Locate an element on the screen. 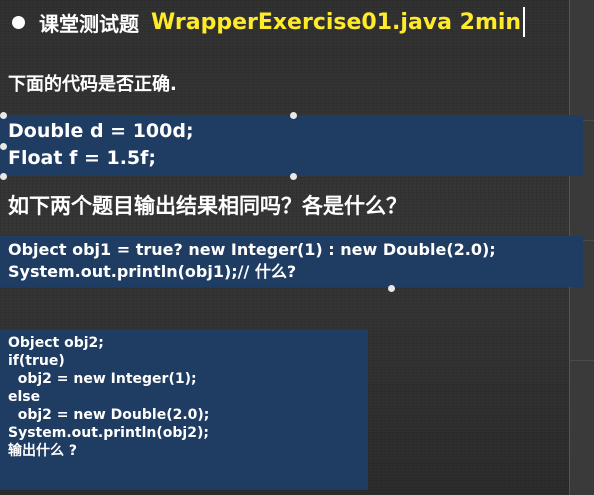 Image resolution: width=594 pixels, height=495 pixels. bullet-icon is located at coordinates (18, 22).